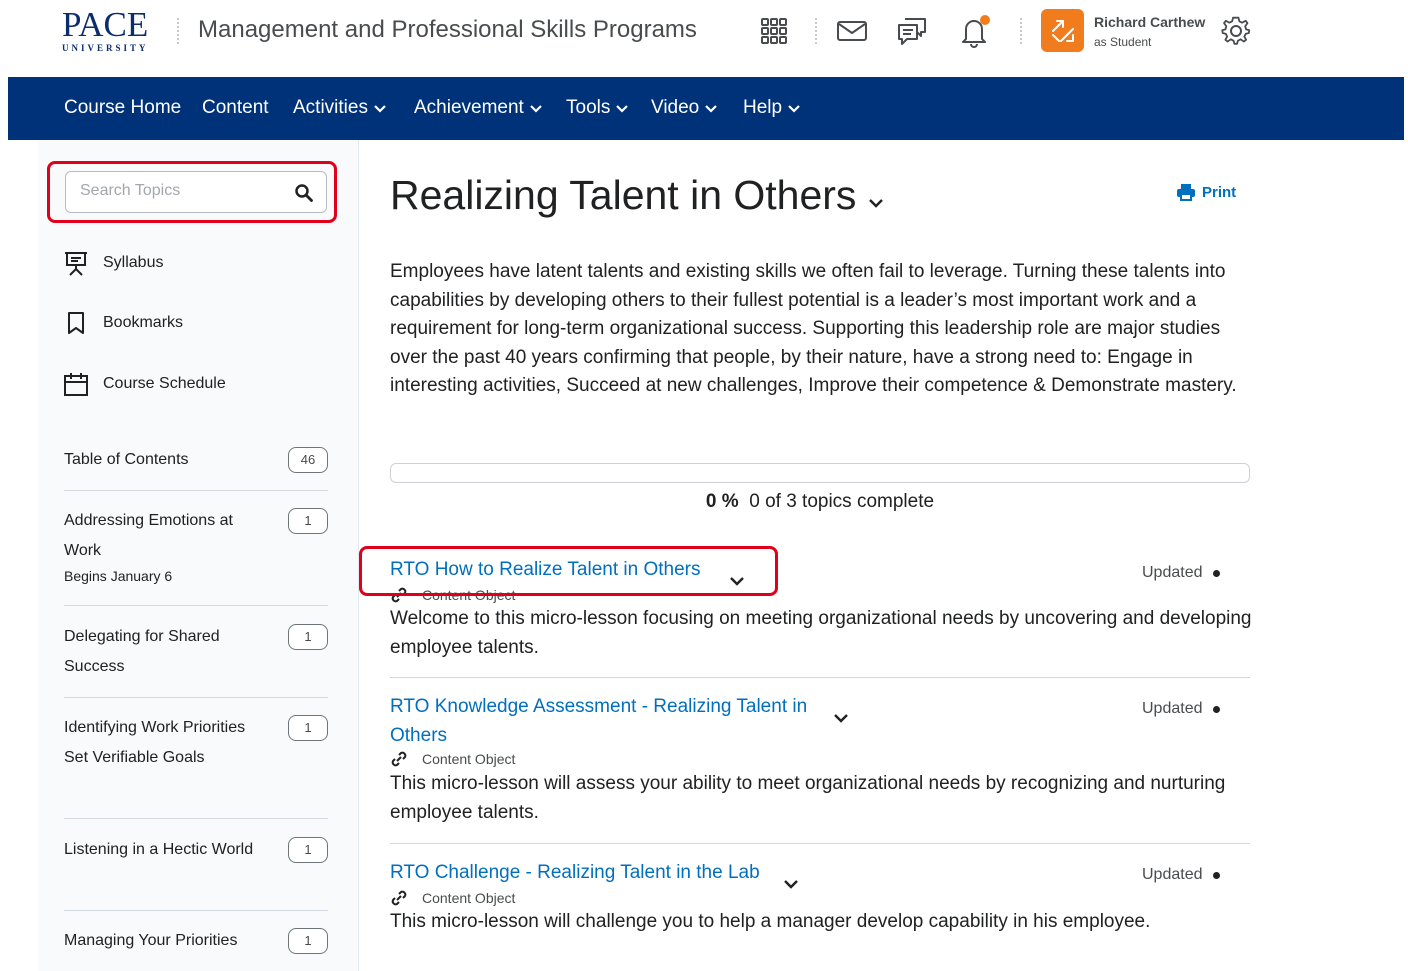  I want to click on user-name: Richard Carthew, so click(1149, 22).